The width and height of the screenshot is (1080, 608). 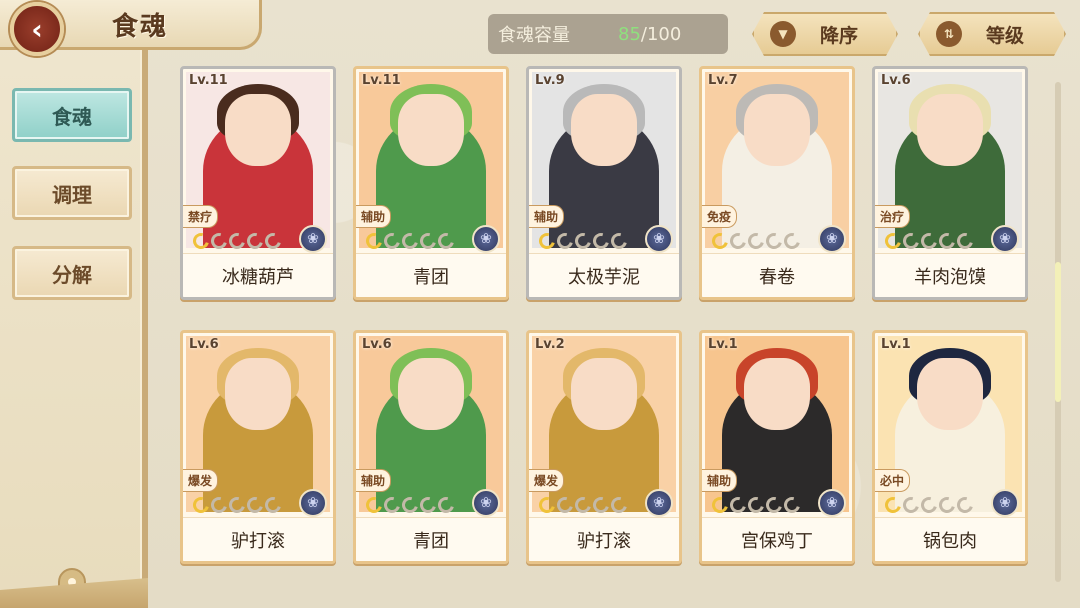 What do you see at coordinates (950, 447) in the screenshot?
I see `food-soul-card: Lv.1 必中 ❀ 锅包肉` at bounding box center [950, 447].